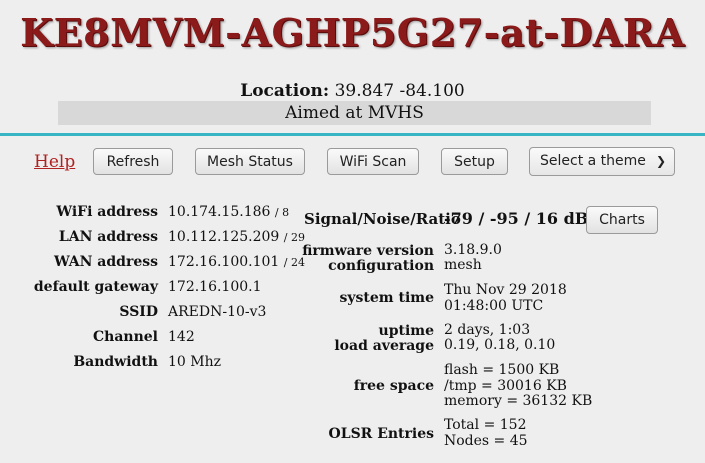 This screenshot has width=705, height=463. Describe the element at coordinates (373, 161) in the screenshot. I see `wifi-scan-button: WiFi Scan` at that location.